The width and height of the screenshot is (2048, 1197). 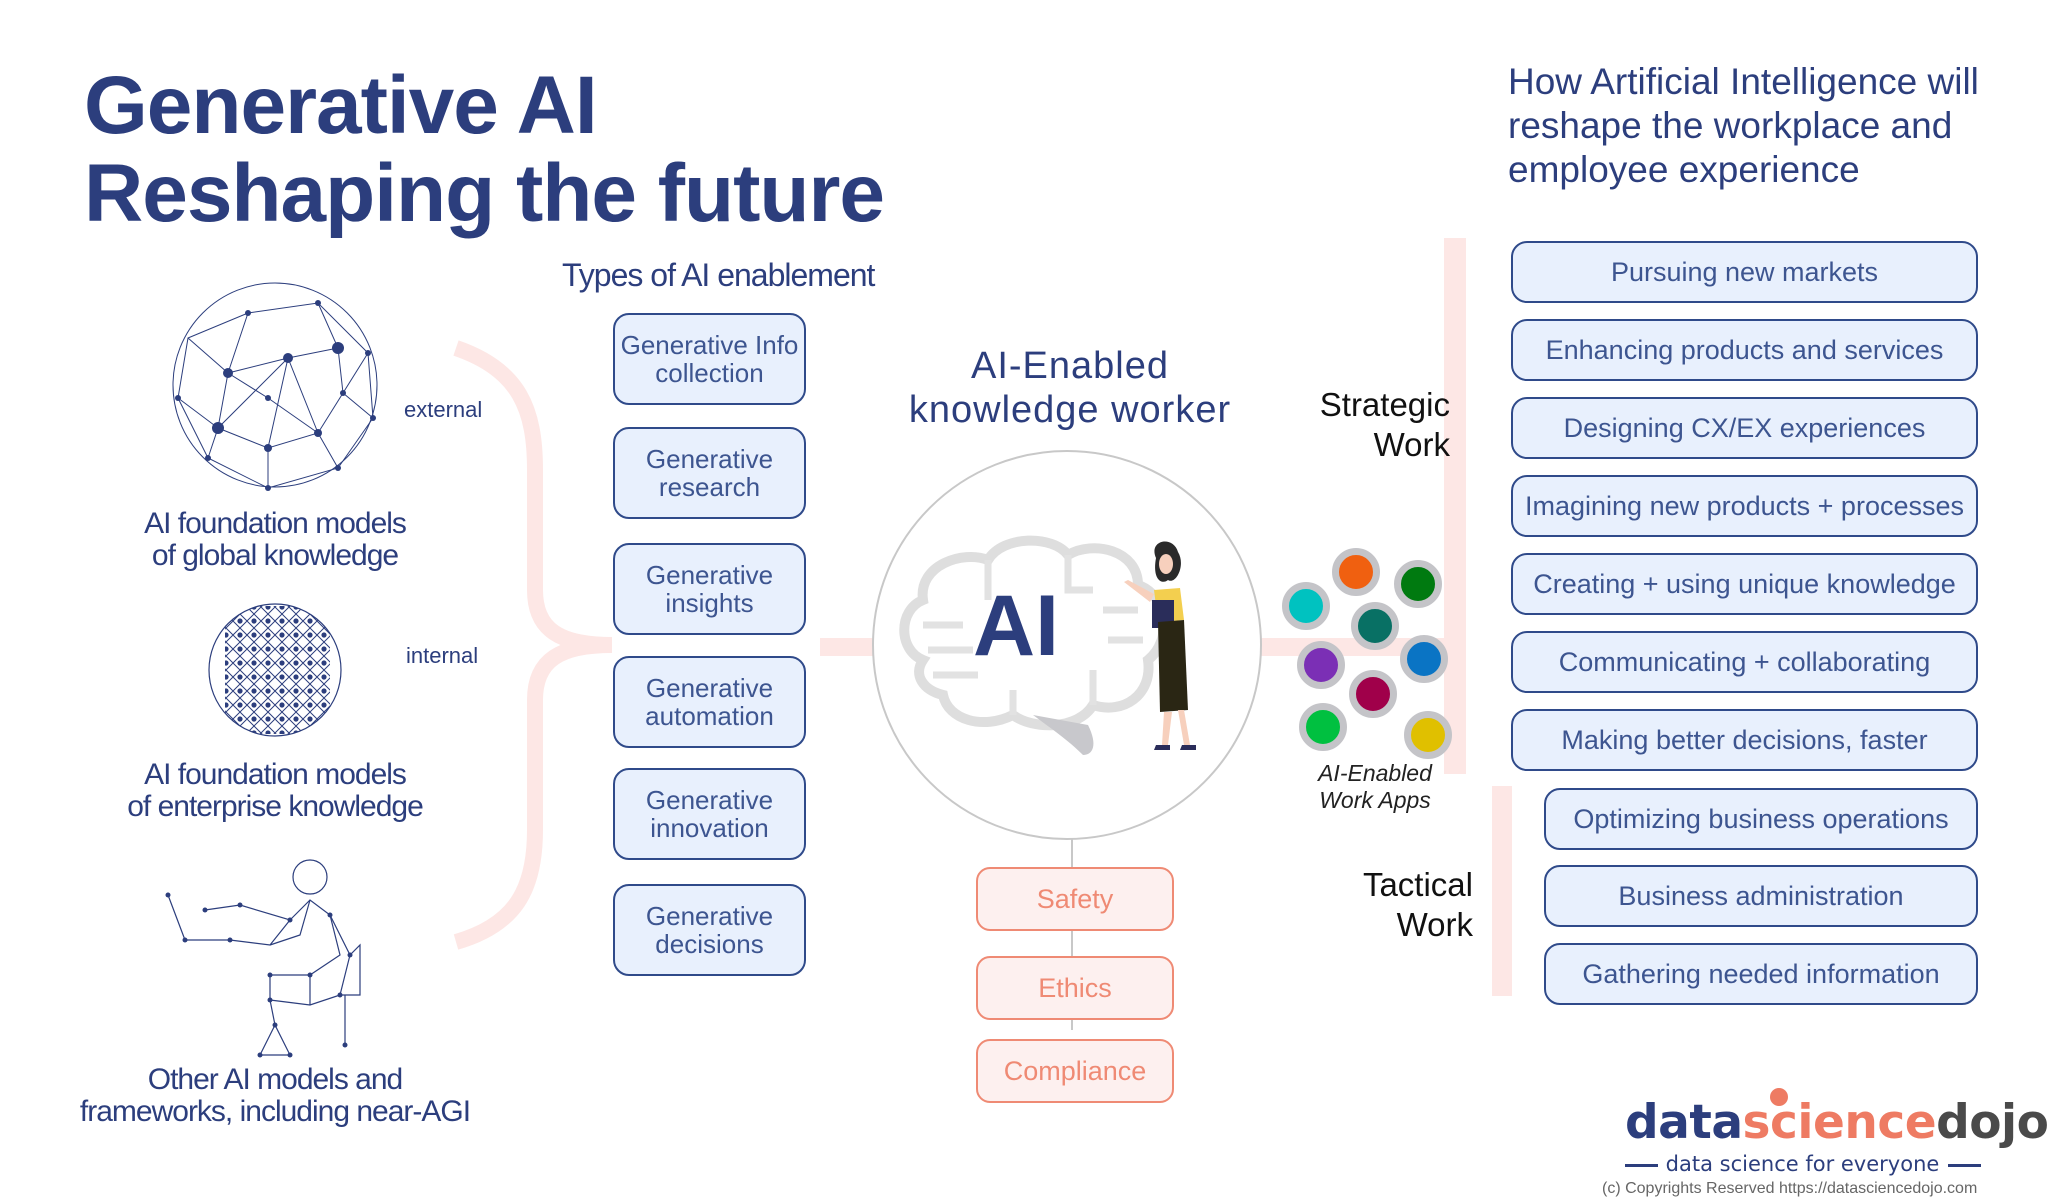 I want to click on strategic-bracket-bar, so click(x=1455, y=506).